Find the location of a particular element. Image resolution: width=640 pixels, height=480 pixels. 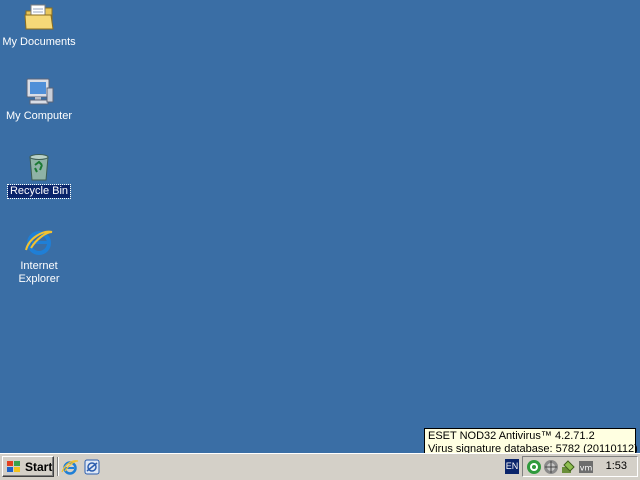

safely-remove-hardware-icon is located at coordinates (568, 467).